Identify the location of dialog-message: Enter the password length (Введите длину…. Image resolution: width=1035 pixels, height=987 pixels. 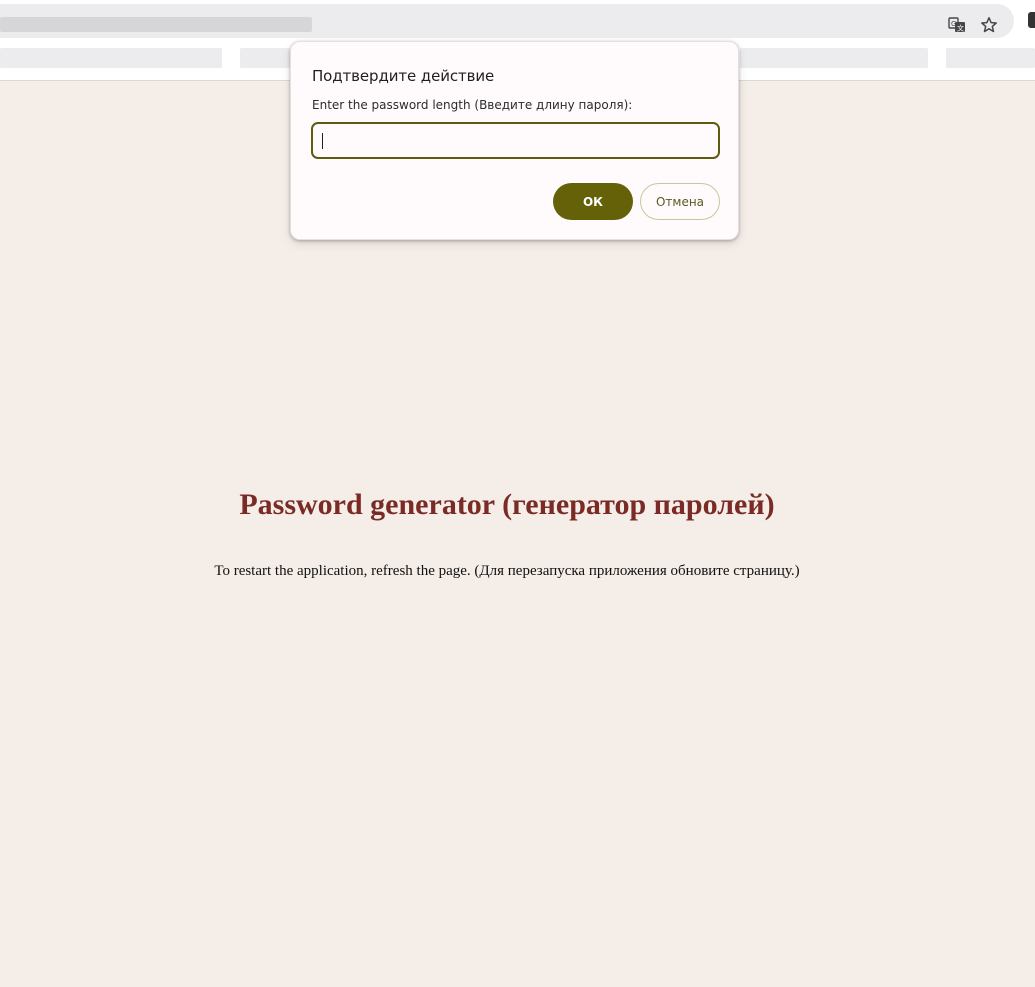
(472, 105).